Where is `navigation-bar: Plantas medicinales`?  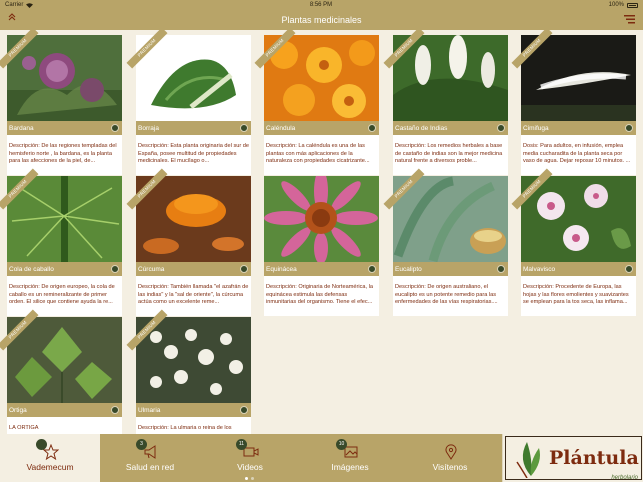
navigation-bar: Plantas medicinales is located at coordinates (321, 20).